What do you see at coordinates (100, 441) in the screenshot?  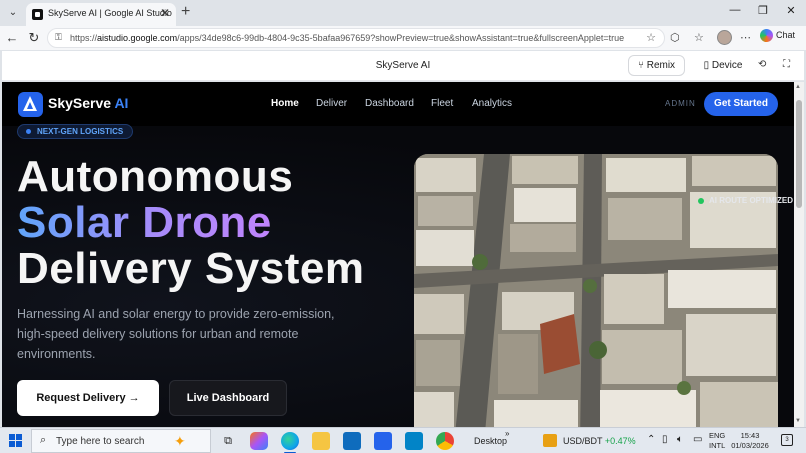 I see `search-placeholder: Type here to search` at bounding box center [100, 441].